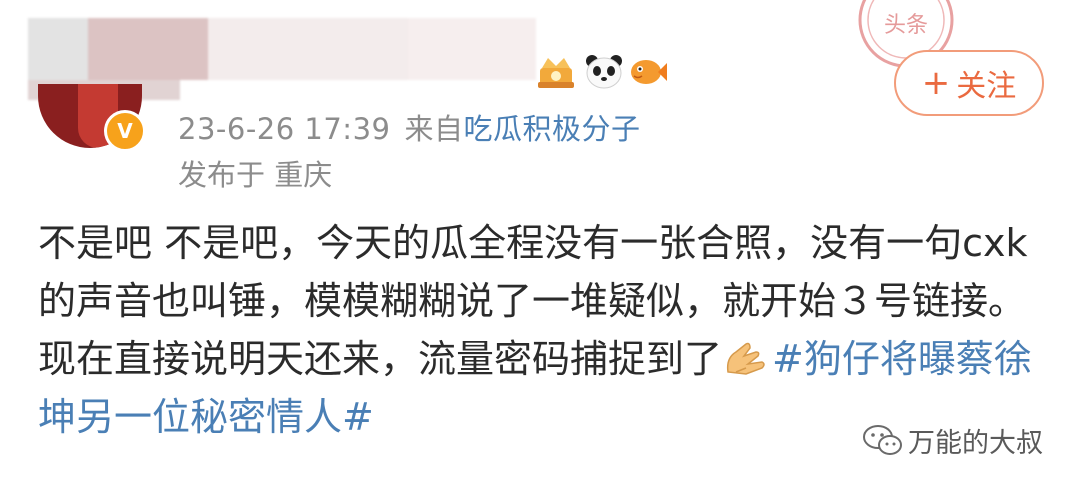 Image resolution: width=1080 pixels, height=486 pixels. Describe the element at coordinates (284, 129) in the screenshot. I see `post-timestamp: 23-6-26 17:39` at that location.